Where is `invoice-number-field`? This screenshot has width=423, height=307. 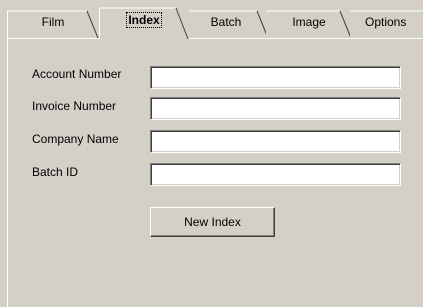 invoice-number-field is located at coordinates (275, 108).